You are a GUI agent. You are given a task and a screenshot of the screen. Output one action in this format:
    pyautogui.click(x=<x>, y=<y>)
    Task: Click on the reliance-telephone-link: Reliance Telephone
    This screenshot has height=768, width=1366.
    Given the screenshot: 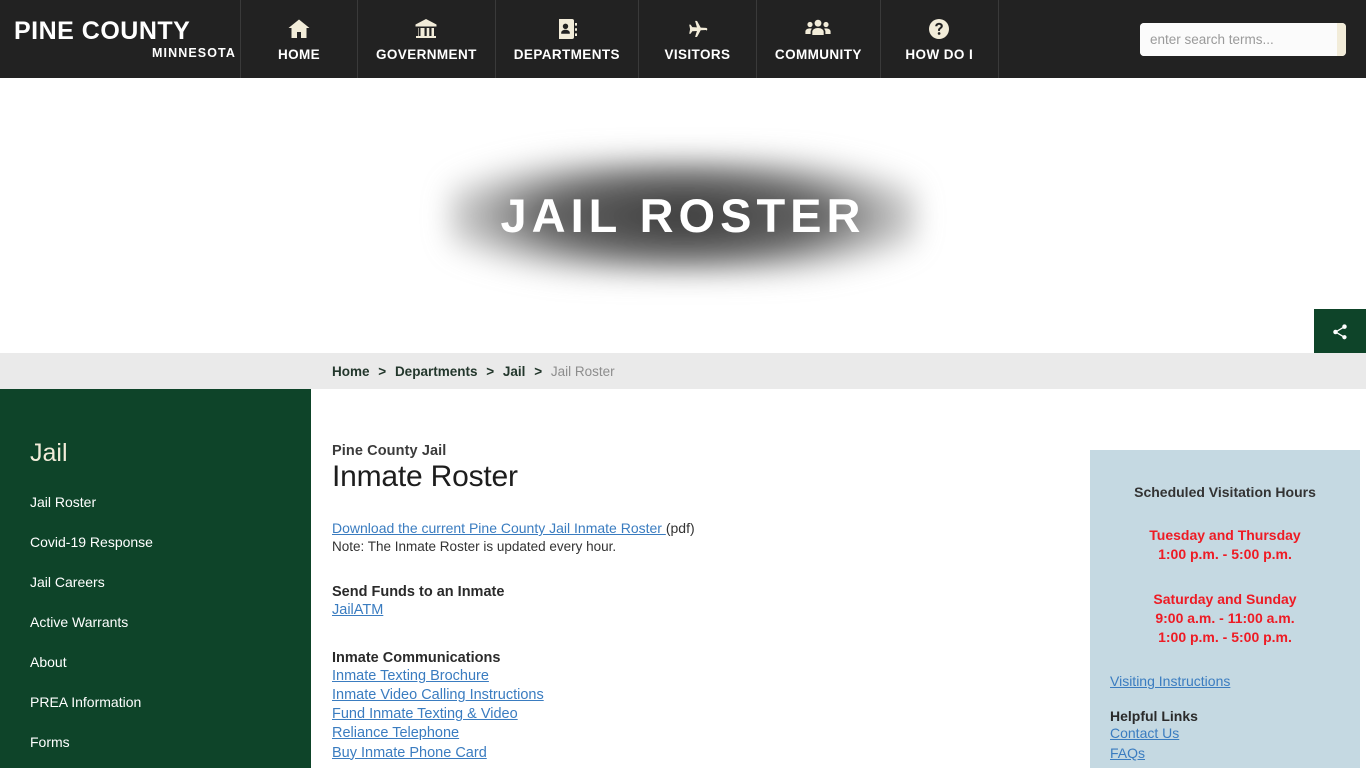 What is the action you would take?
    pyautogui.click(x=699, y=733)
    